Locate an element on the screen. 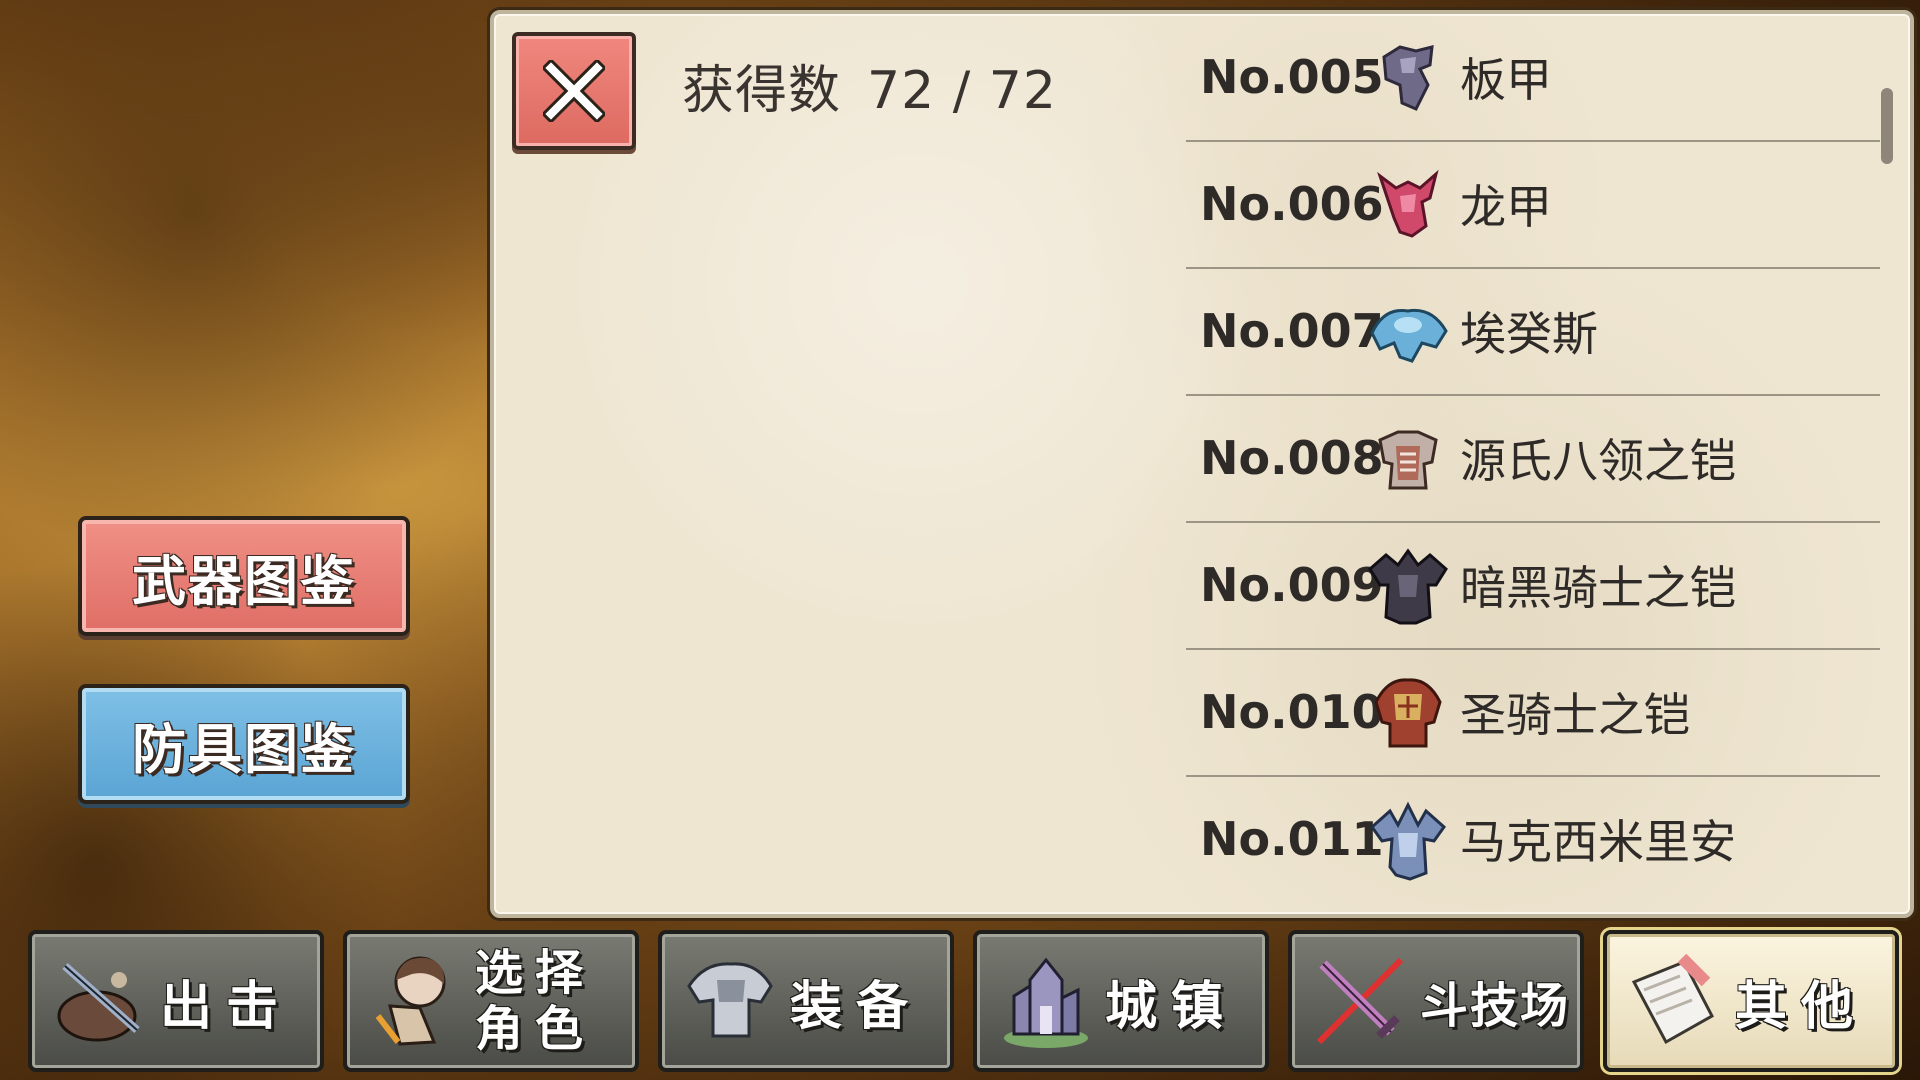 The height and width of the screenshot is (1080, 1920). town-icon is located at coordinates (1045, 1001).